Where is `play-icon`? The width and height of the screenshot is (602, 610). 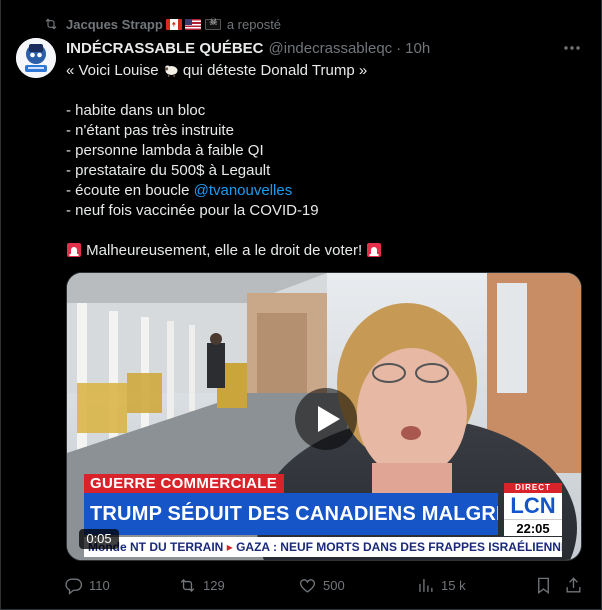
play-icon is located at coordinates (328, 419).